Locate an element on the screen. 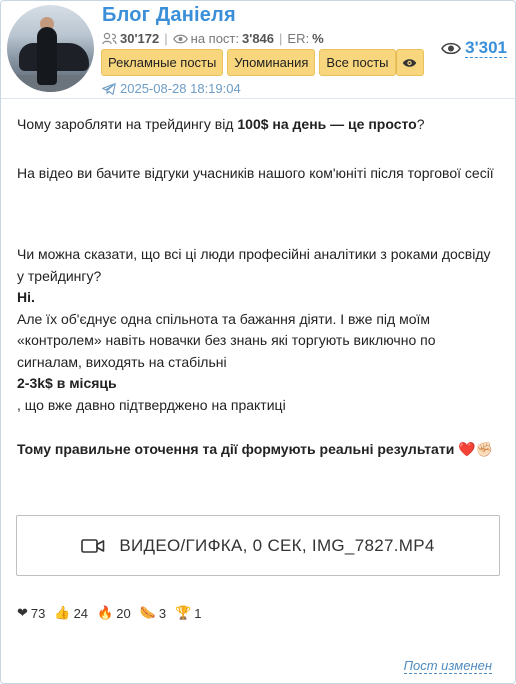 The width and height of the screenshot is (516, 684). per-post-label: на пост: is located at coordinates (214, 38).